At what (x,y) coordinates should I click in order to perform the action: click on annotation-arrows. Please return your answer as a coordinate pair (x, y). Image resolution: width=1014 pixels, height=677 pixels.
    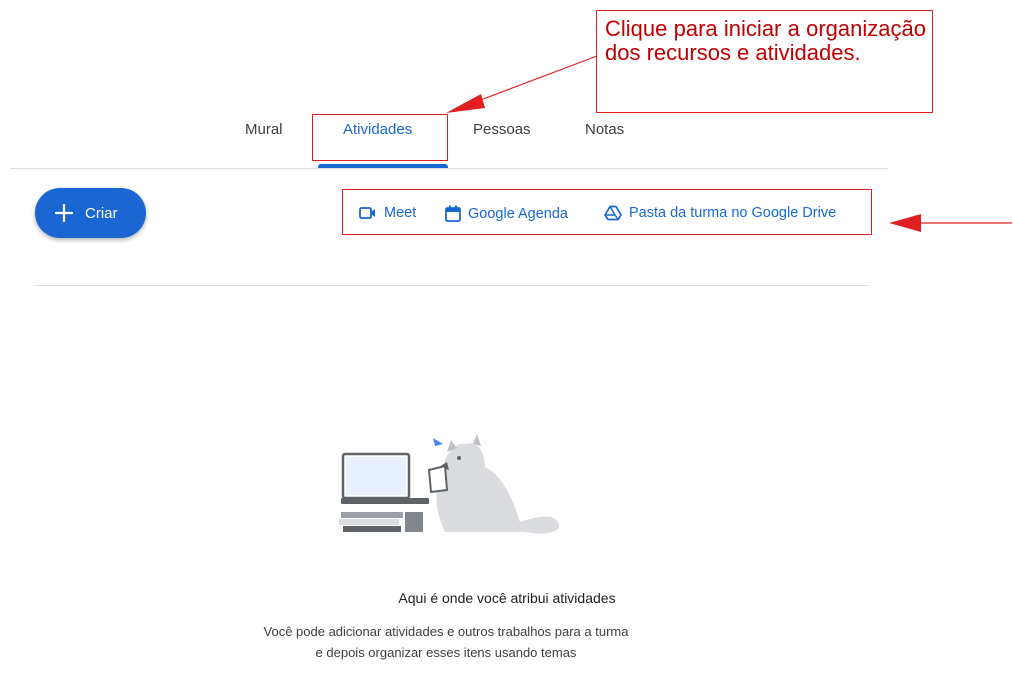
    Looking at the image, I should click on (729, 143).